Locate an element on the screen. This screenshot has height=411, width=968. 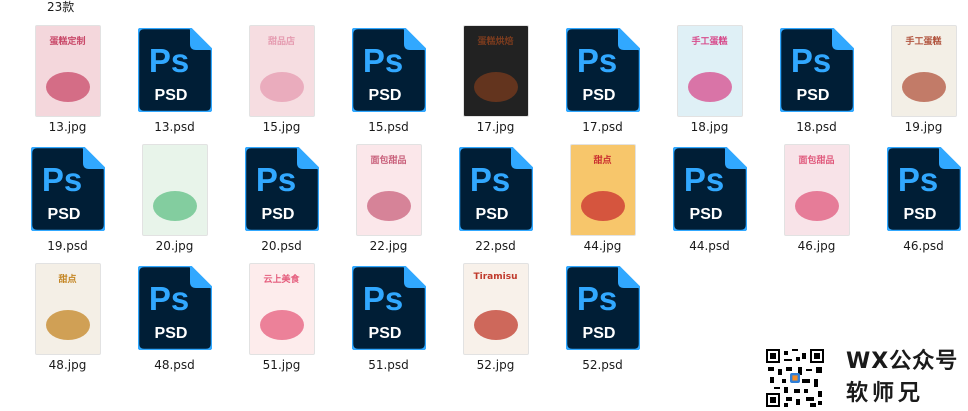
file-name-label: 44.psd is located at coordinates (709, 246).